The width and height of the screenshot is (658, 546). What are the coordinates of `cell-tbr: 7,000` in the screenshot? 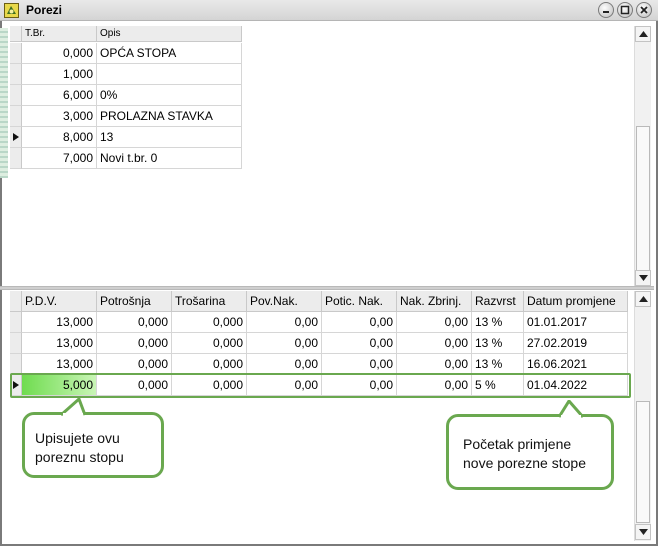 It's located at (59, 158).